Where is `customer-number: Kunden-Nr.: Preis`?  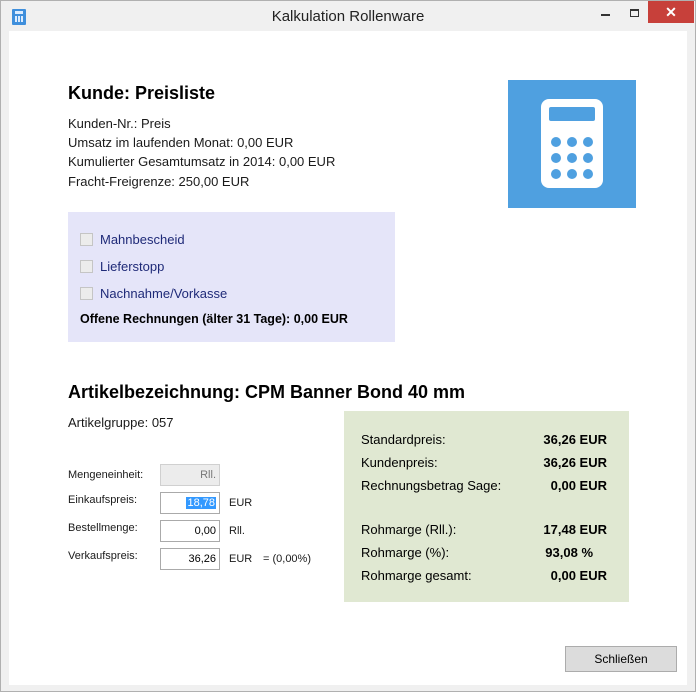
customer-number: Kunden-Nr.: Preis is located at coordinates (119, 123).